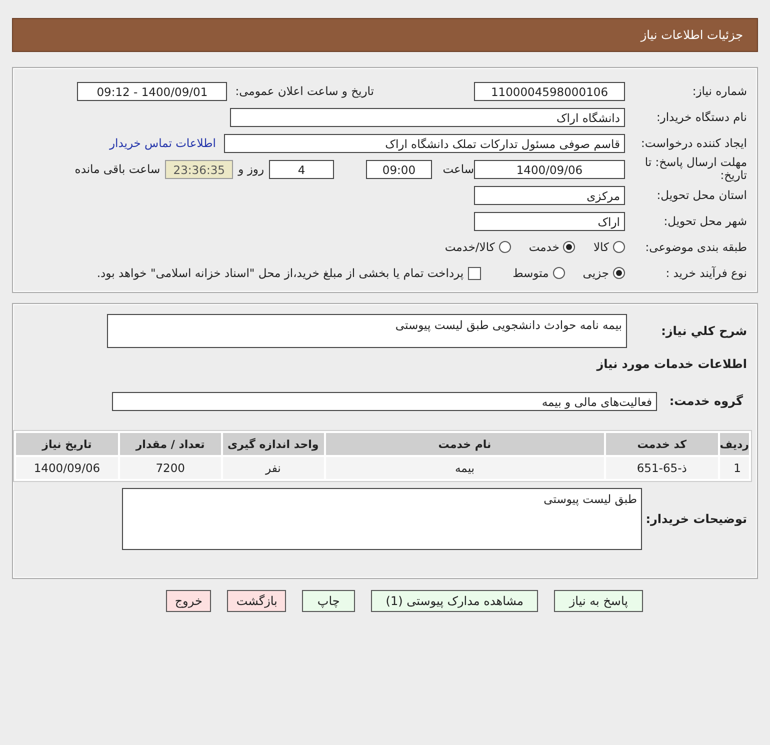  I want to click on days-field: 4, so click(301, 169).